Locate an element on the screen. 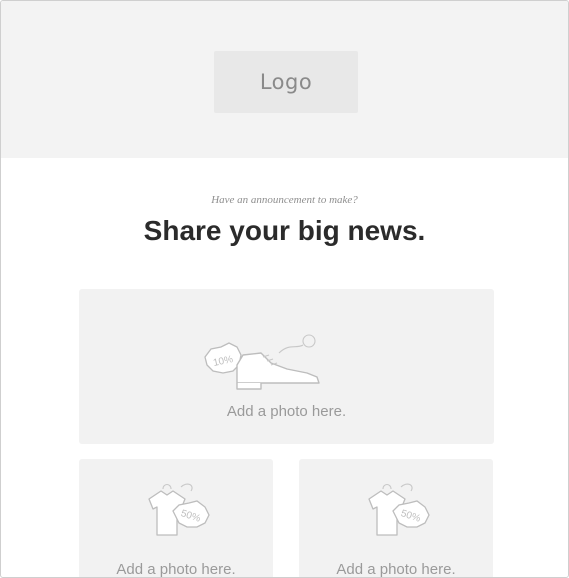 This screenshot has width=569, height=578. photo-placeholder-card-left: 50% Add a photo here. is located at coordinates (176, 518).